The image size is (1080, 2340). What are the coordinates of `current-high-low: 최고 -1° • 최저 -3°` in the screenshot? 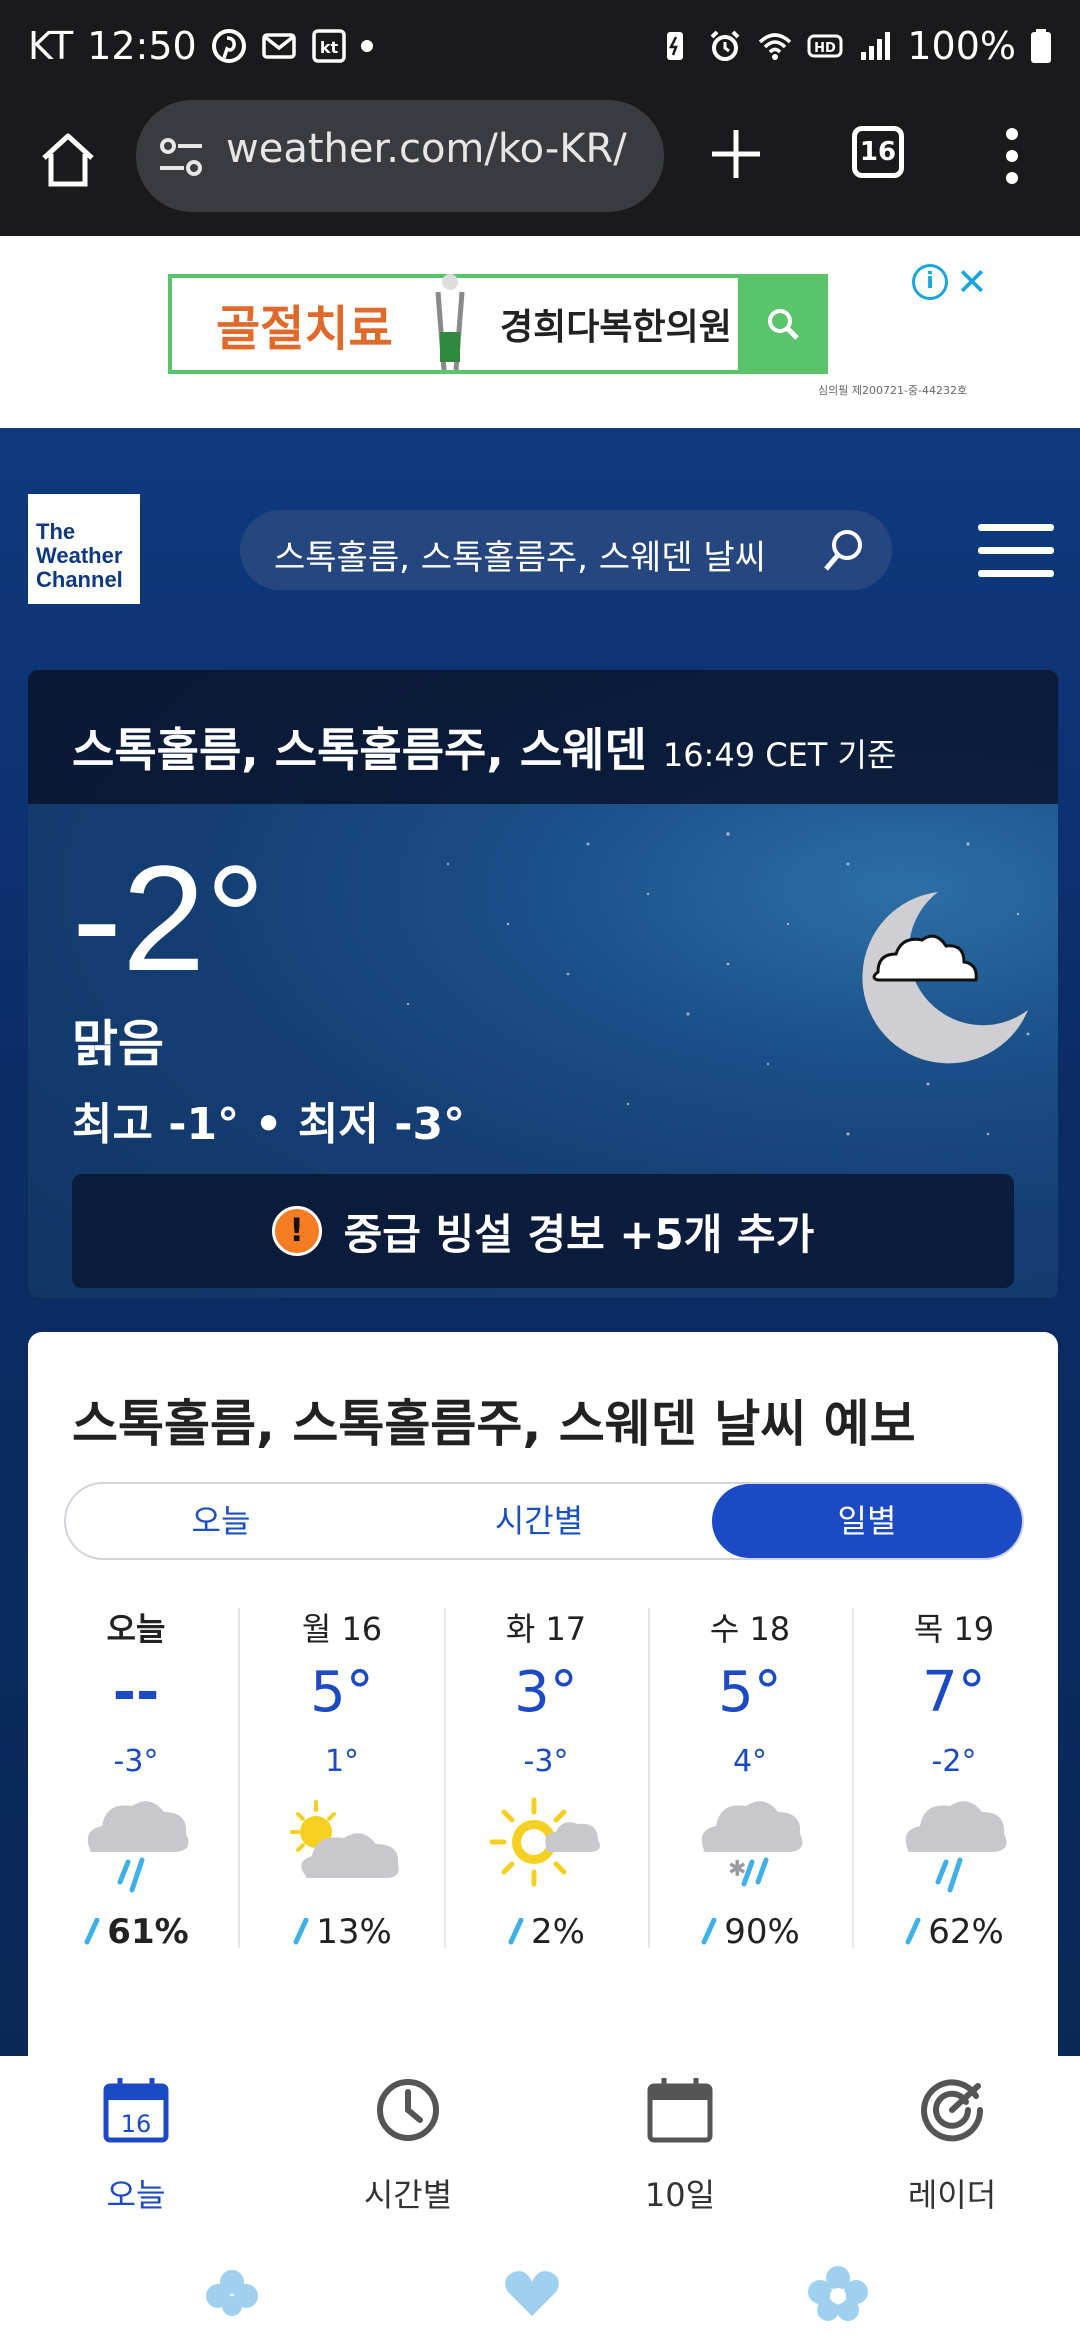 It's located at (269, 1124).